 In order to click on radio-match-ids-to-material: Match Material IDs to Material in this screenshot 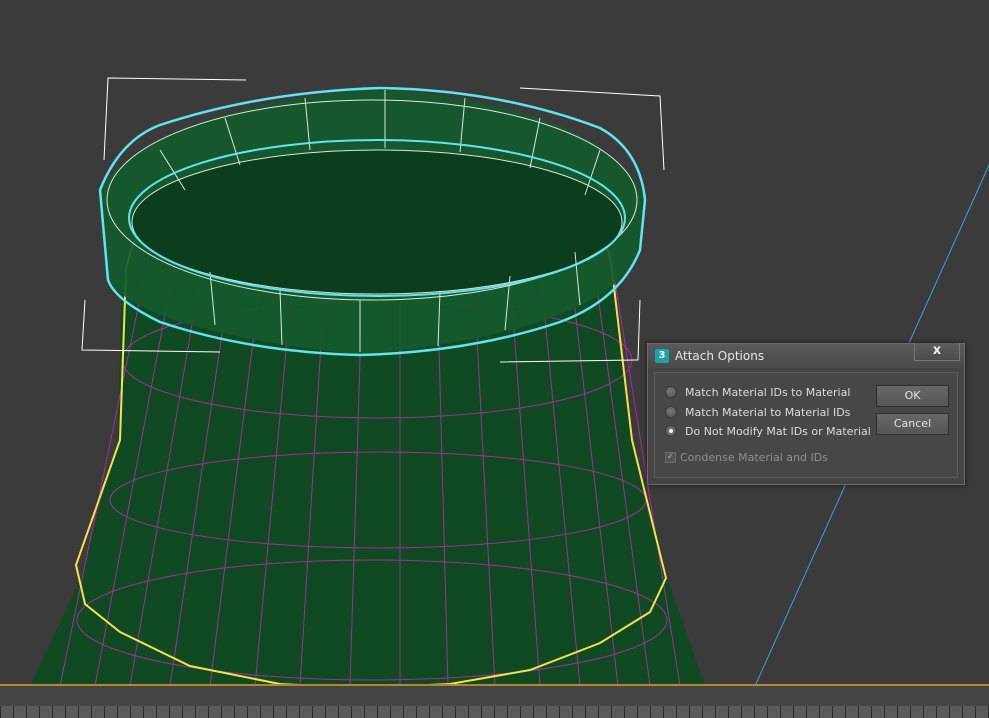, I will do `click(757, 392)`.